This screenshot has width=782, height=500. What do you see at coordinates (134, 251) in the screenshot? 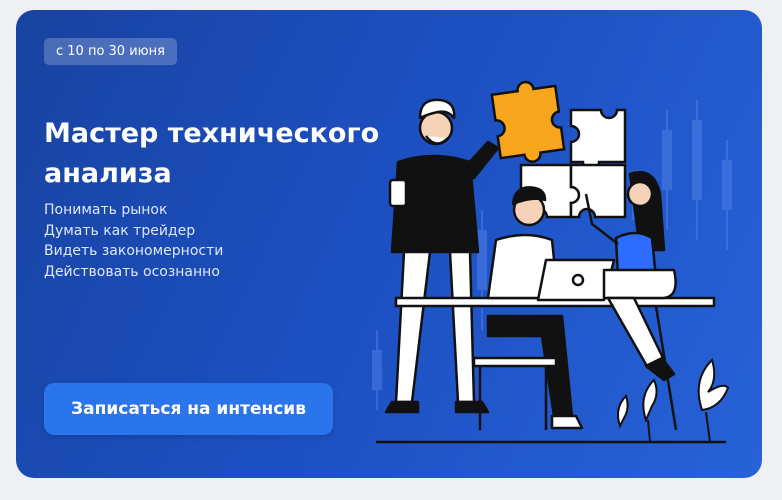
I see `feature-item: Видеть закономерности` at bounding box center [134, 251].